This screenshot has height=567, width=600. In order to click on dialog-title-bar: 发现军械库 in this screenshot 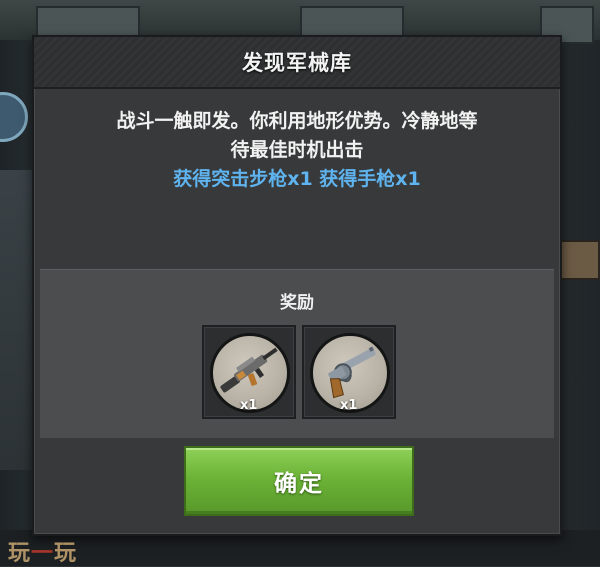, I will do `click(297, 63)`.